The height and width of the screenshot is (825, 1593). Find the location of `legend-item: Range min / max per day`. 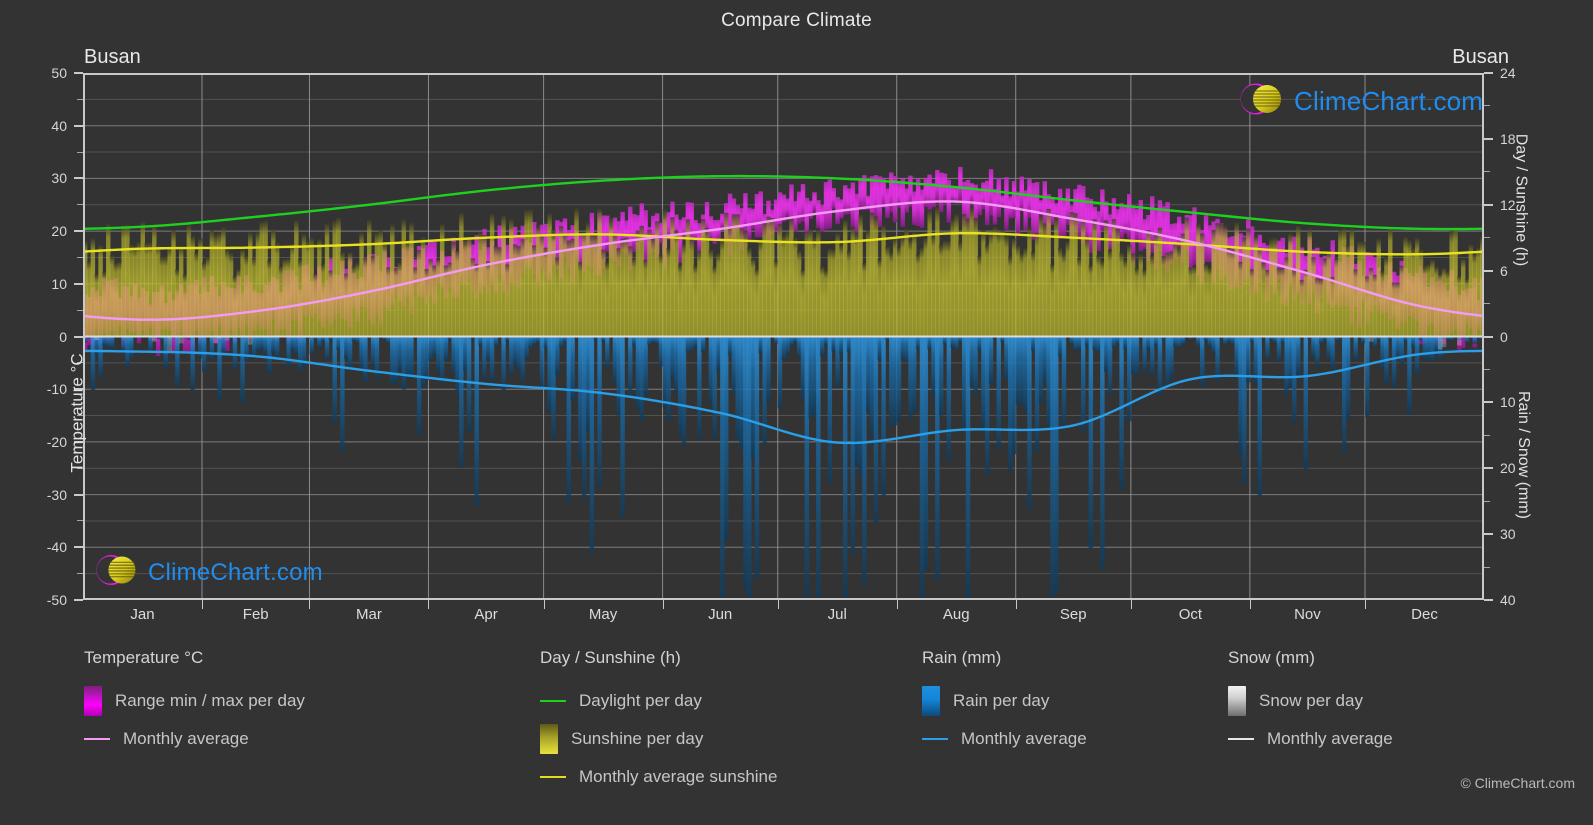

legend-item: Range min / max per day is located at coordinates (194, 701).